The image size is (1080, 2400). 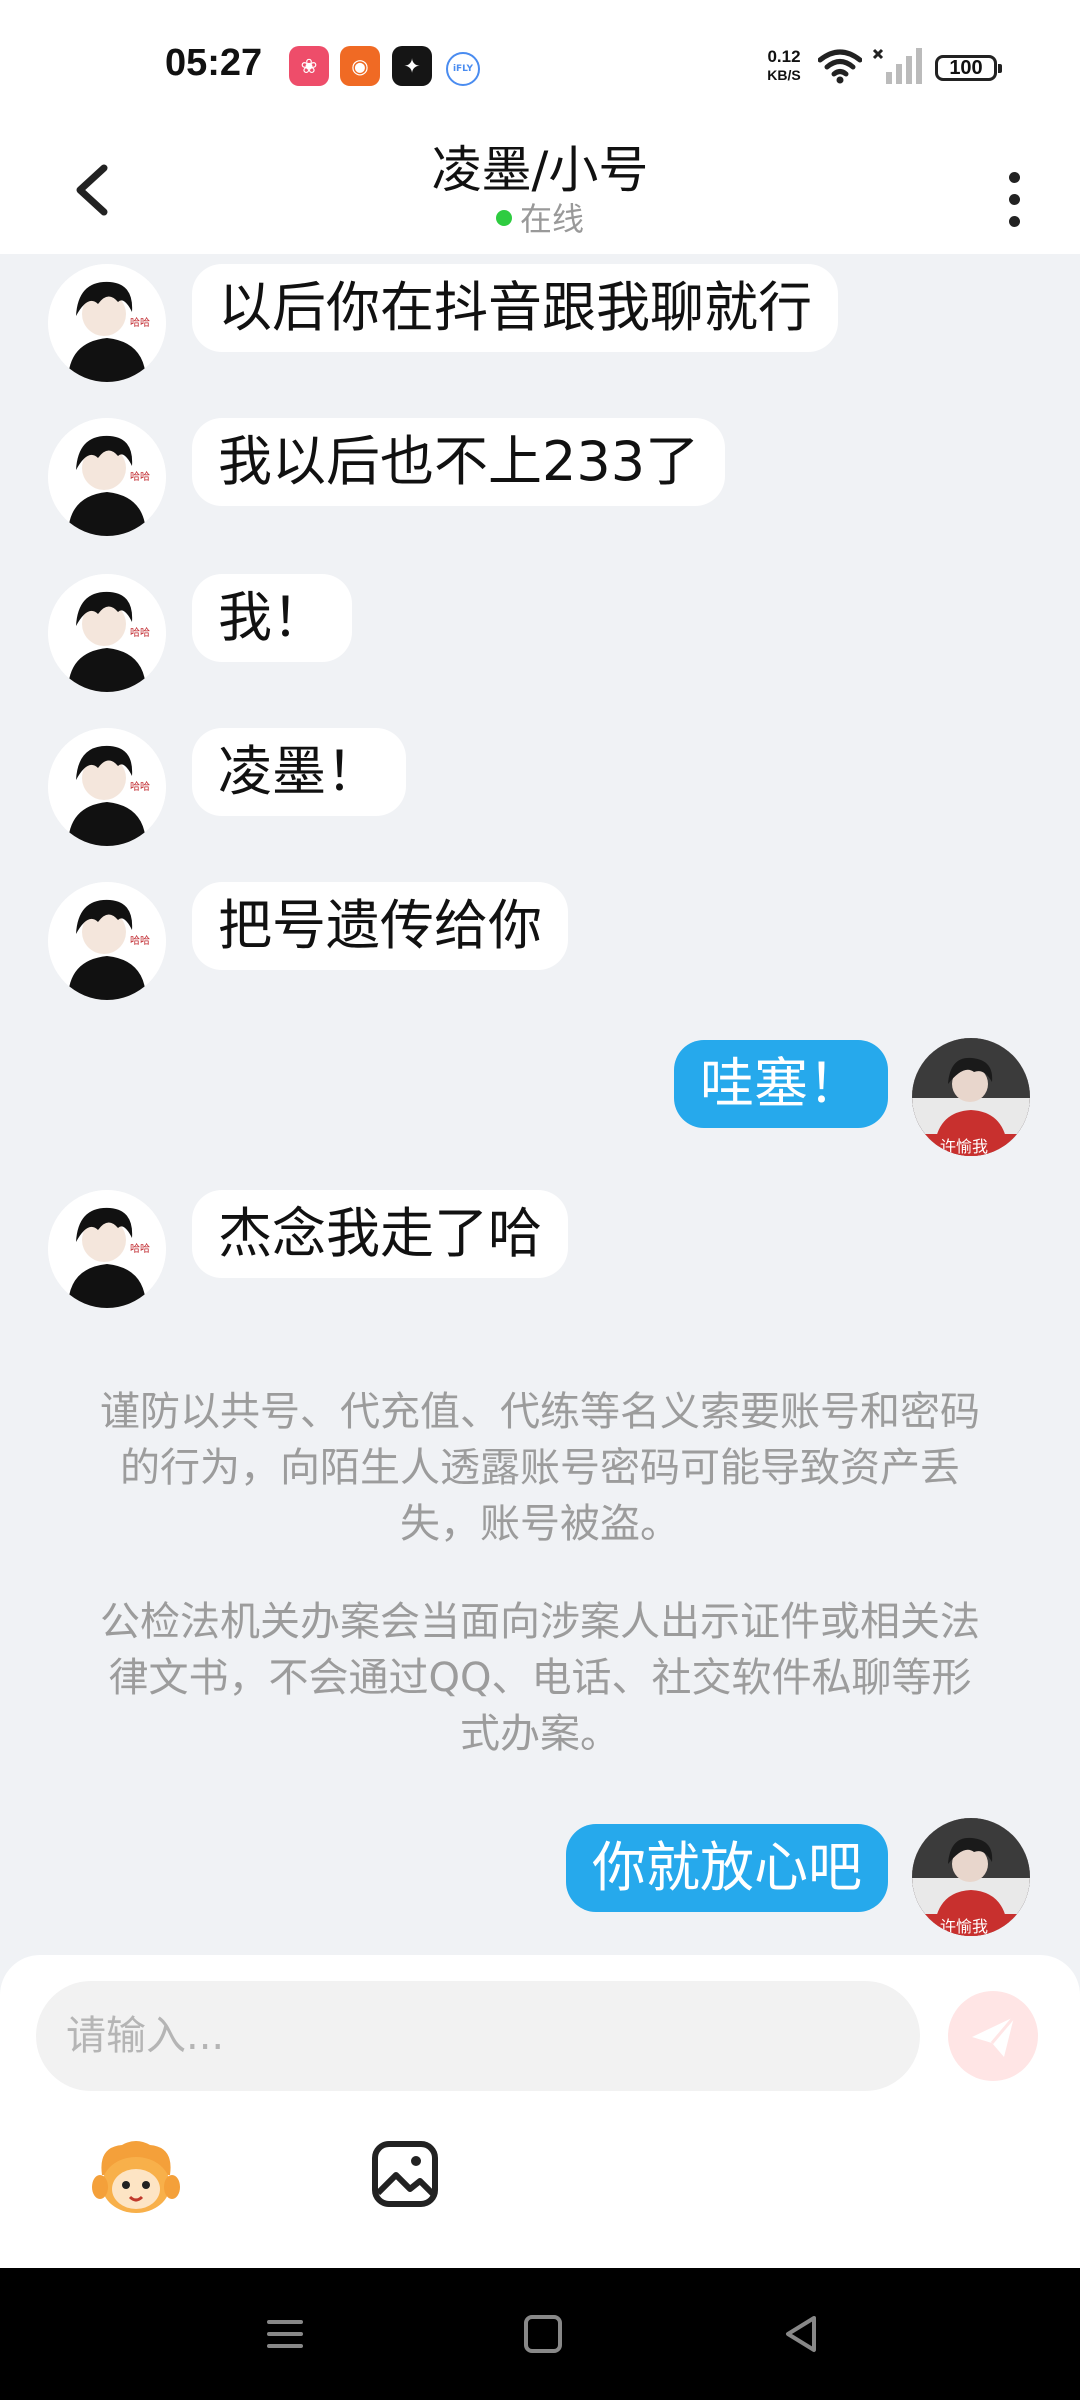 What do you see at coordinates (968, 68) in the screenshot?
I see `battery-icon: 100` at bounding box center [968, 68].